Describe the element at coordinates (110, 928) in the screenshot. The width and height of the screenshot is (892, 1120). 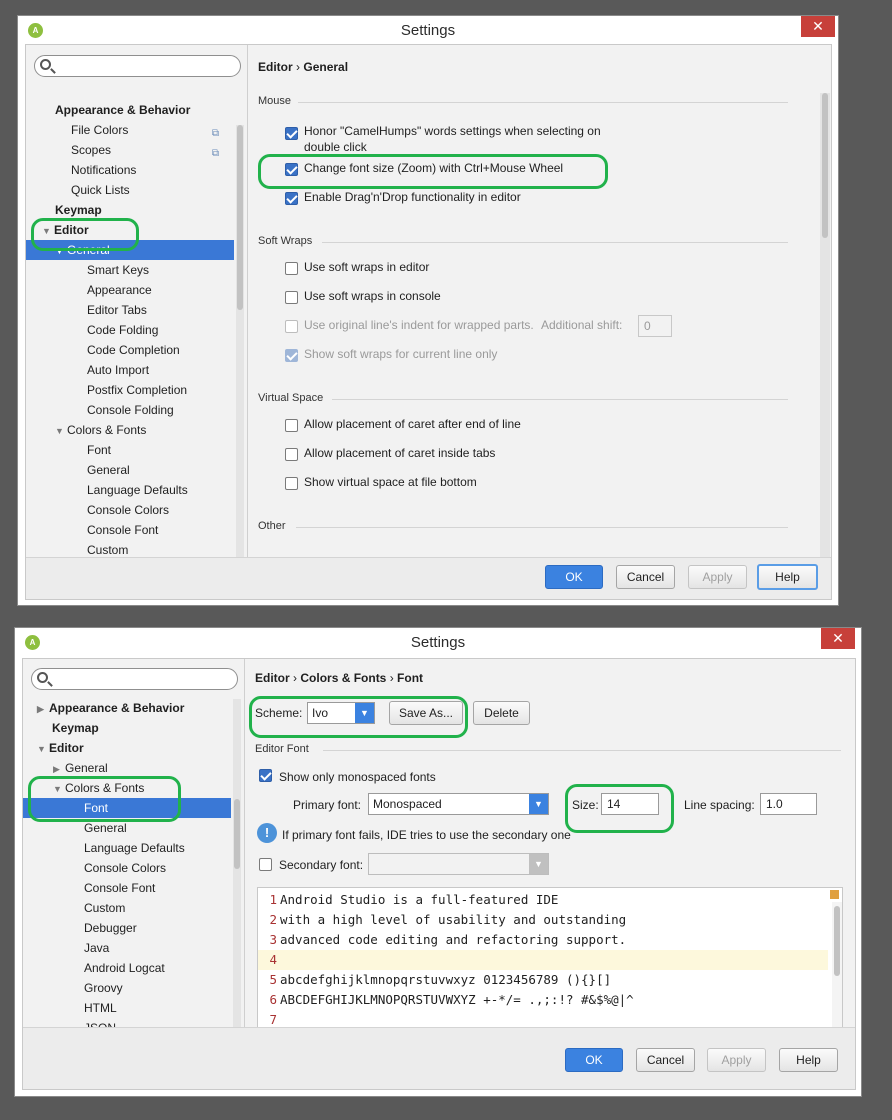
I see `tree-item-debugger: Debugger` at that location.